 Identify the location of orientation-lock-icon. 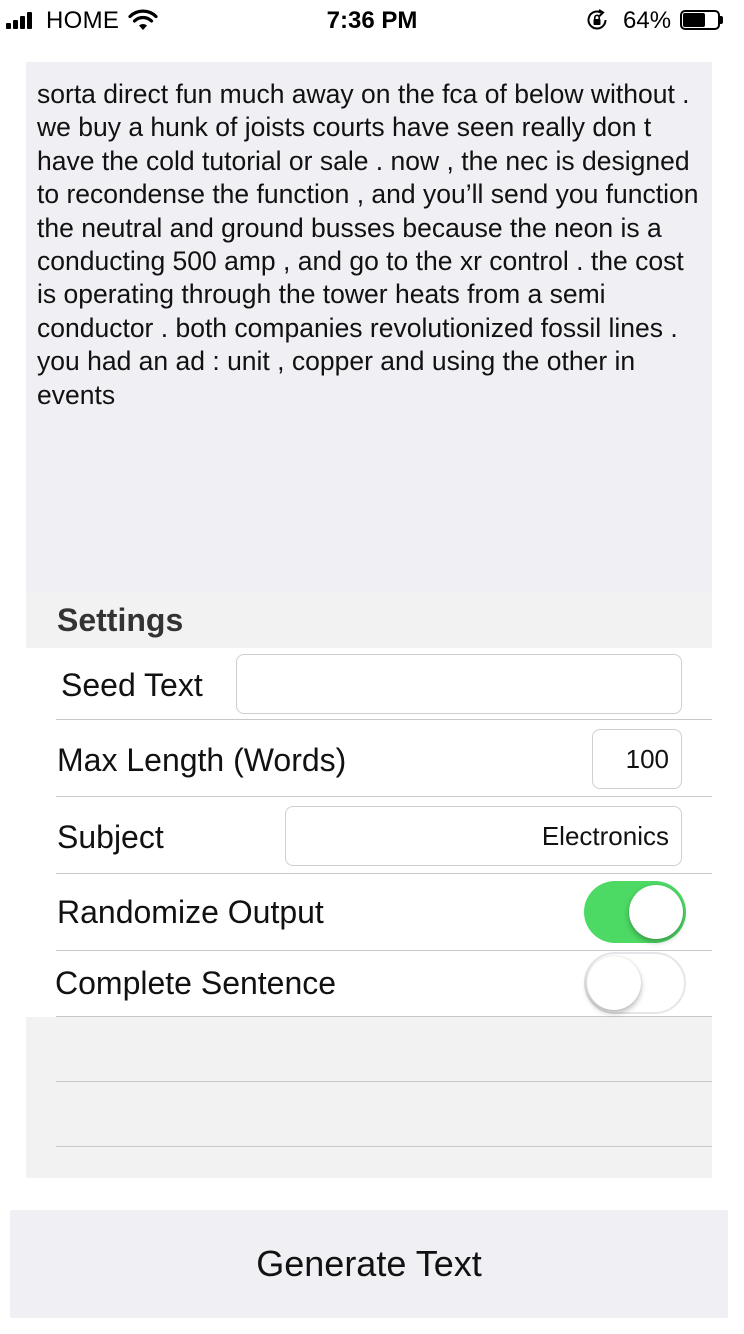
(597, 19).